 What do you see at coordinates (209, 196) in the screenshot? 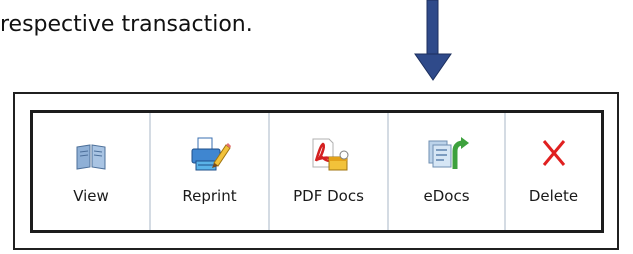
I see `reprint-button-label: Reprint` at bounding box center [209, 196].